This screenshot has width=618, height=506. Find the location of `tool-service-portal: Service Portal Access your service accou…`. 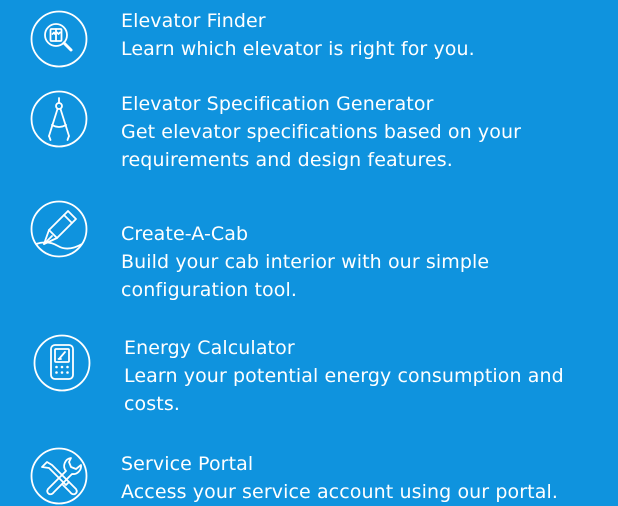

tool-service-portal: Service Portal Access your service accou… is located at coordinates (309, 467).